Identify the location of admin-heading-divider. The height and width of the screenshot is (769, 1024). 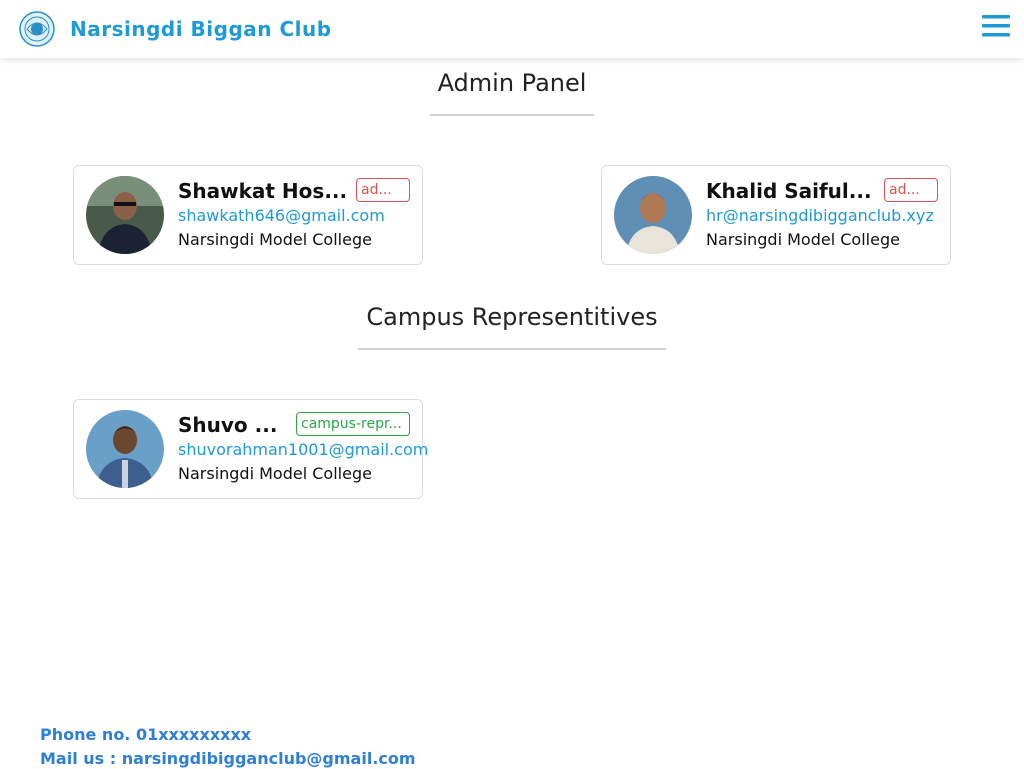
(512, 115).